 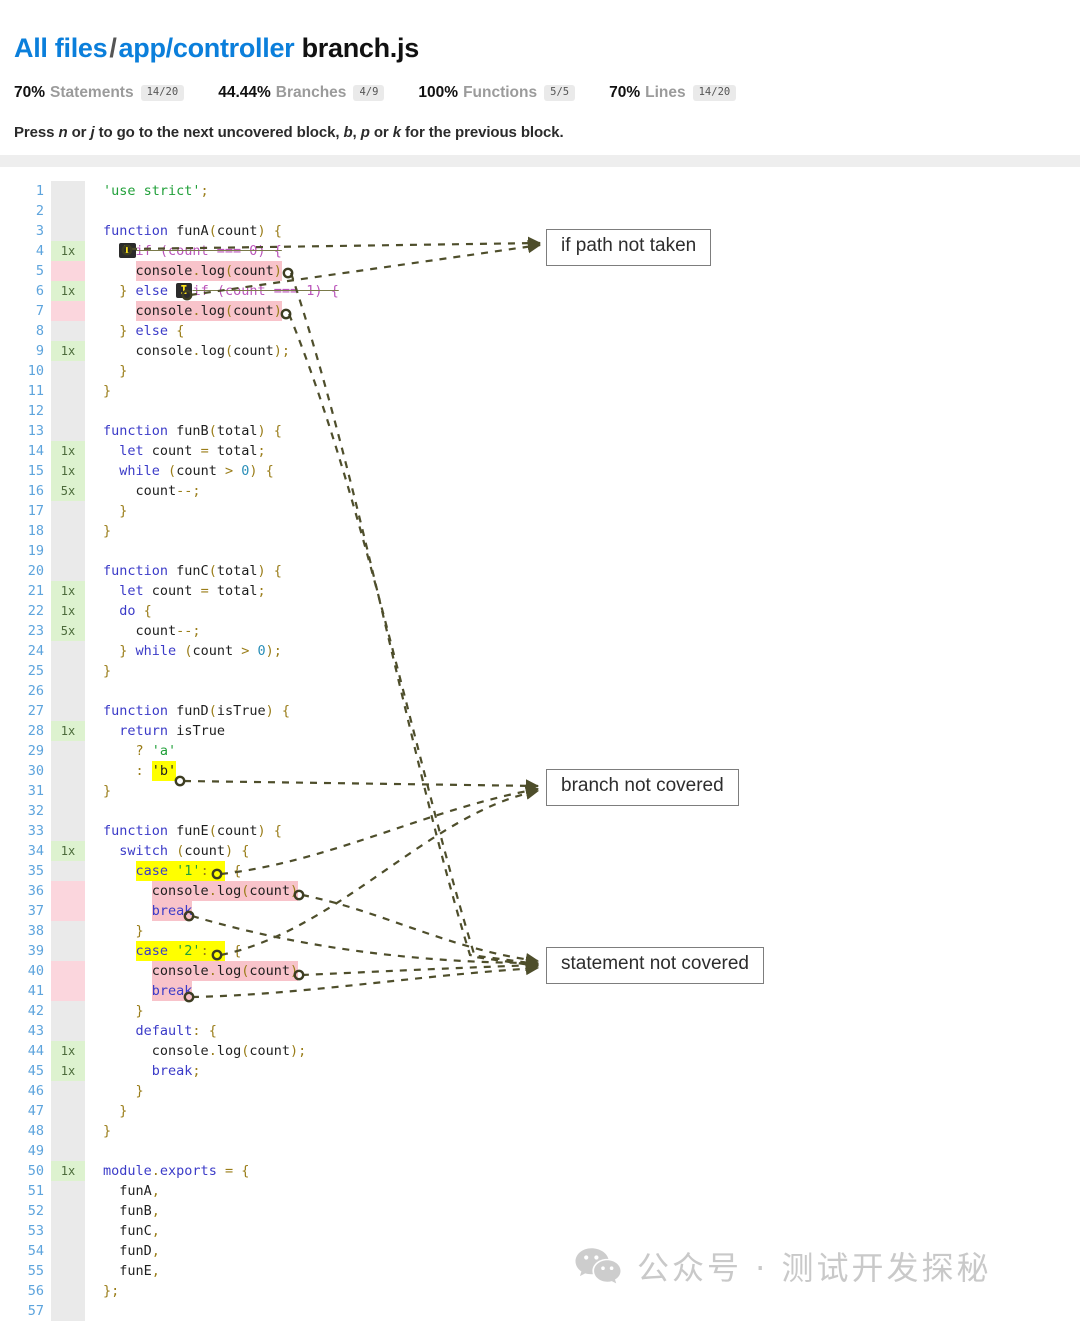 I want to click on source-line: funA,, so click(x=139, y=1191).